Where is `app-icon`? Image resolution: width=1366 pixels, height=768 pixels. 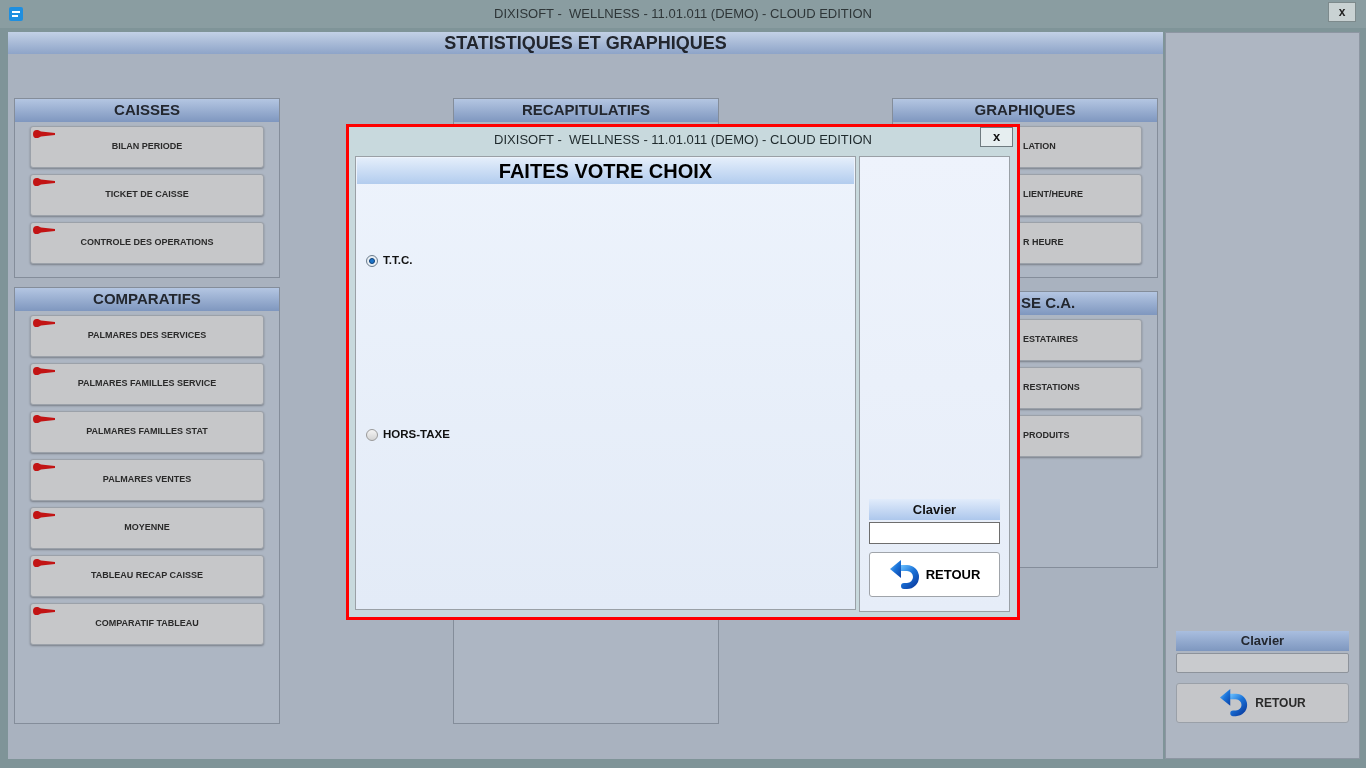 app-icon is located at coordinates (16, 14).